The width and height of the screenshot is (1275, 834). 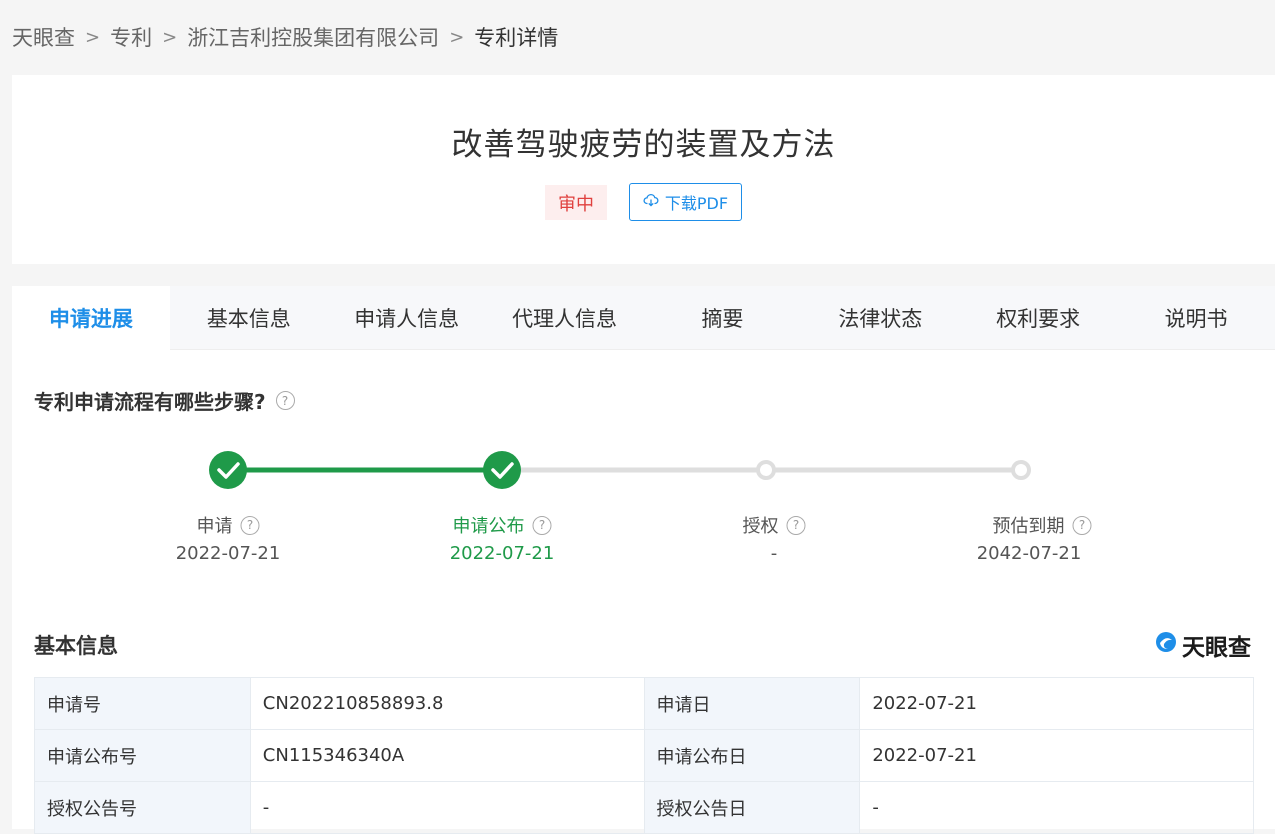 I want to click on step-3-name: 授权, so click(x=760, y=526).